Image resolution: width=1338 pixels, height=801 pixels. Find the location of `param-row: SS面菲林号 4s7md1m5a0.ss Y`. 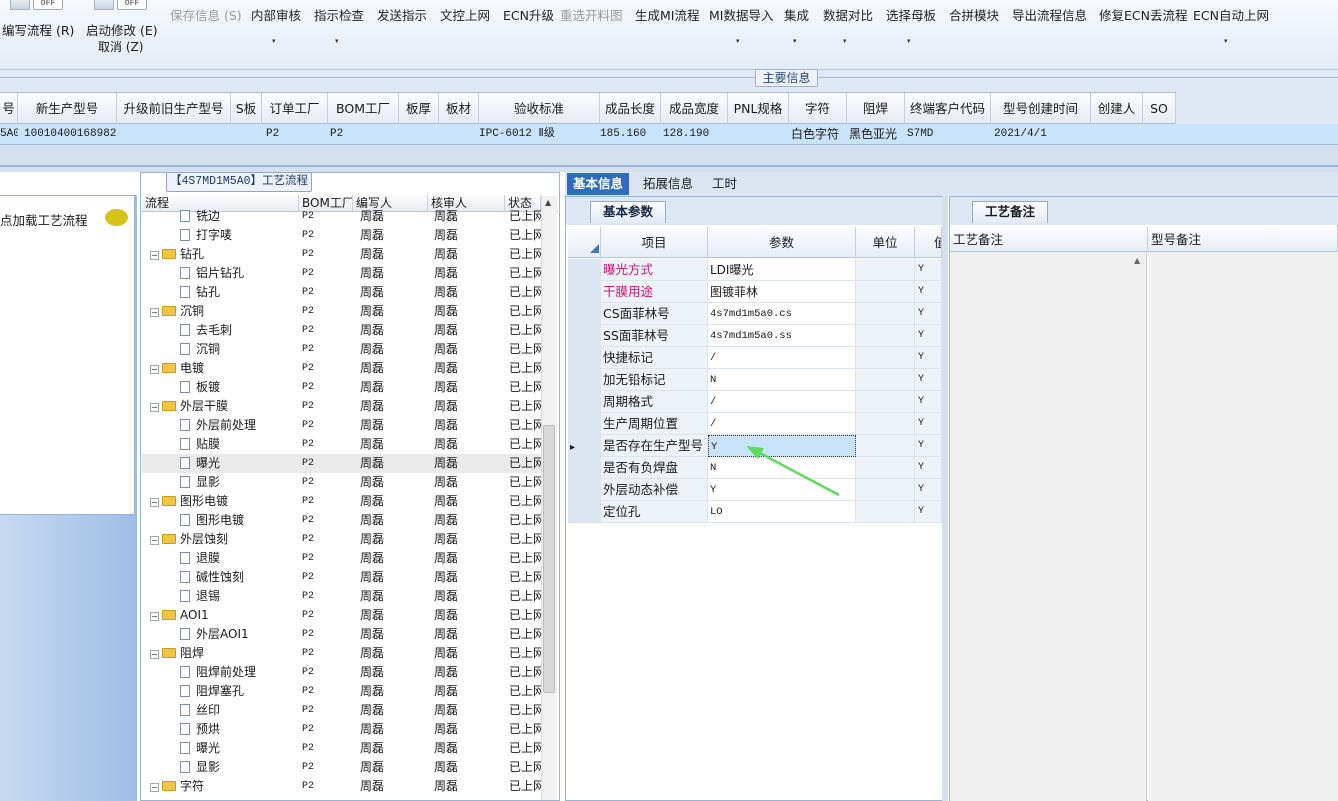

param-row: SS面菲林号 4s7md1m5a0.ss Y is located at coordinates (755, 336).